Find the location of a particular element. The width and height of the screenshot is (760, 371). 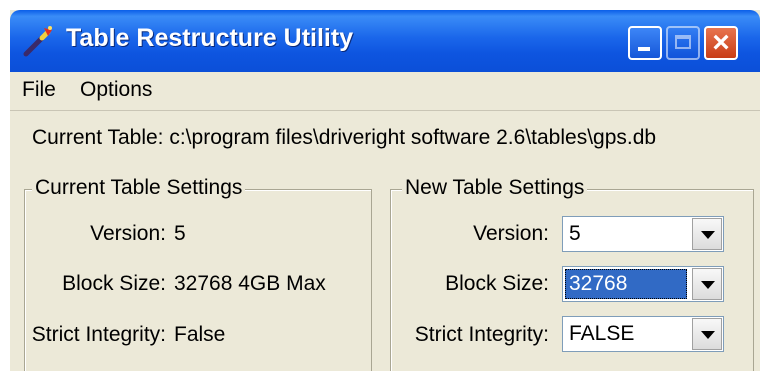

new-strict-integrity-select-value: FALSE is located at coordinates (602, 333).